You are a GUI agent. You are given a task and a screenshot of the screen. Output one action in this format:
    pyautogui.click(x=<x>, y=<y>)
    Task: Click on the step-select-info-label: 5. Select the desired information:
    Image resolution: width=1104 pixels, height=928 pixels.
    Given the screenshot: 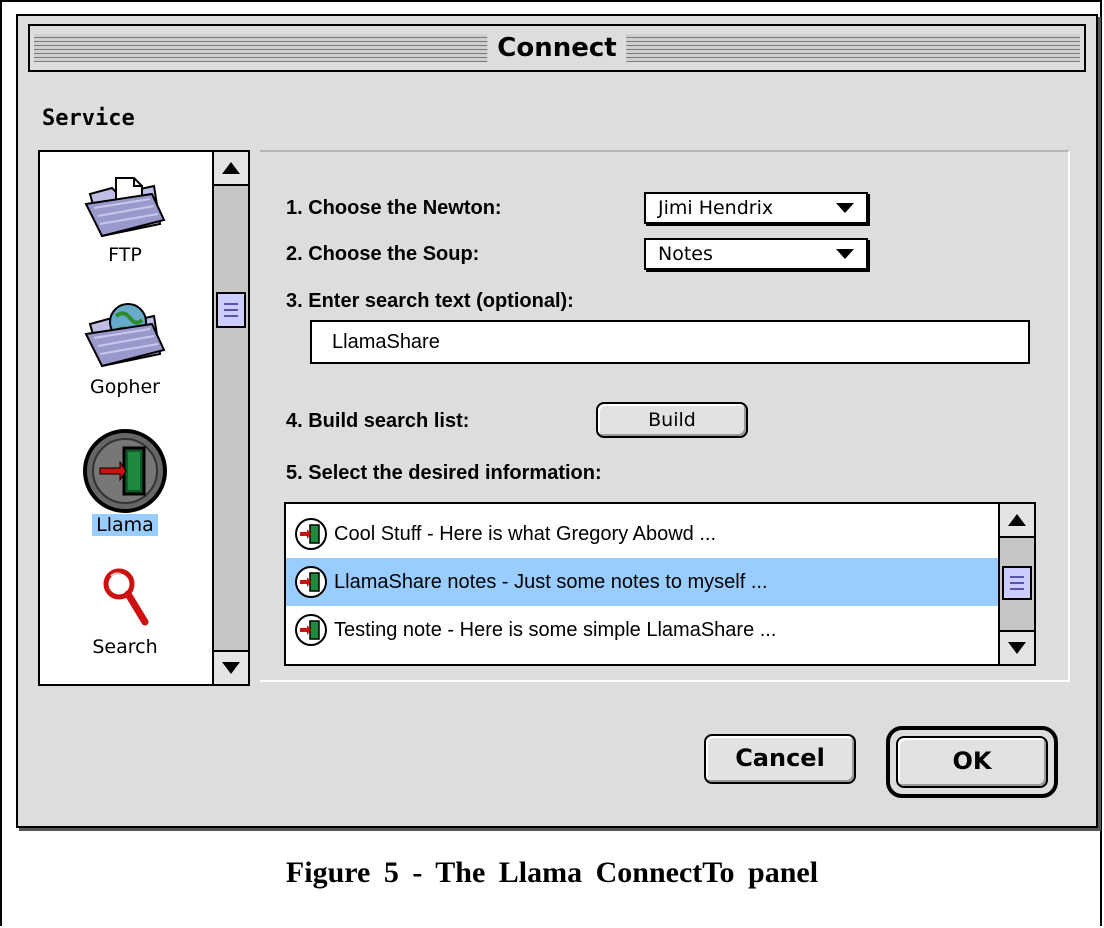 What is the action you would take?
    pyautogui.click(x=444, y=473)
    